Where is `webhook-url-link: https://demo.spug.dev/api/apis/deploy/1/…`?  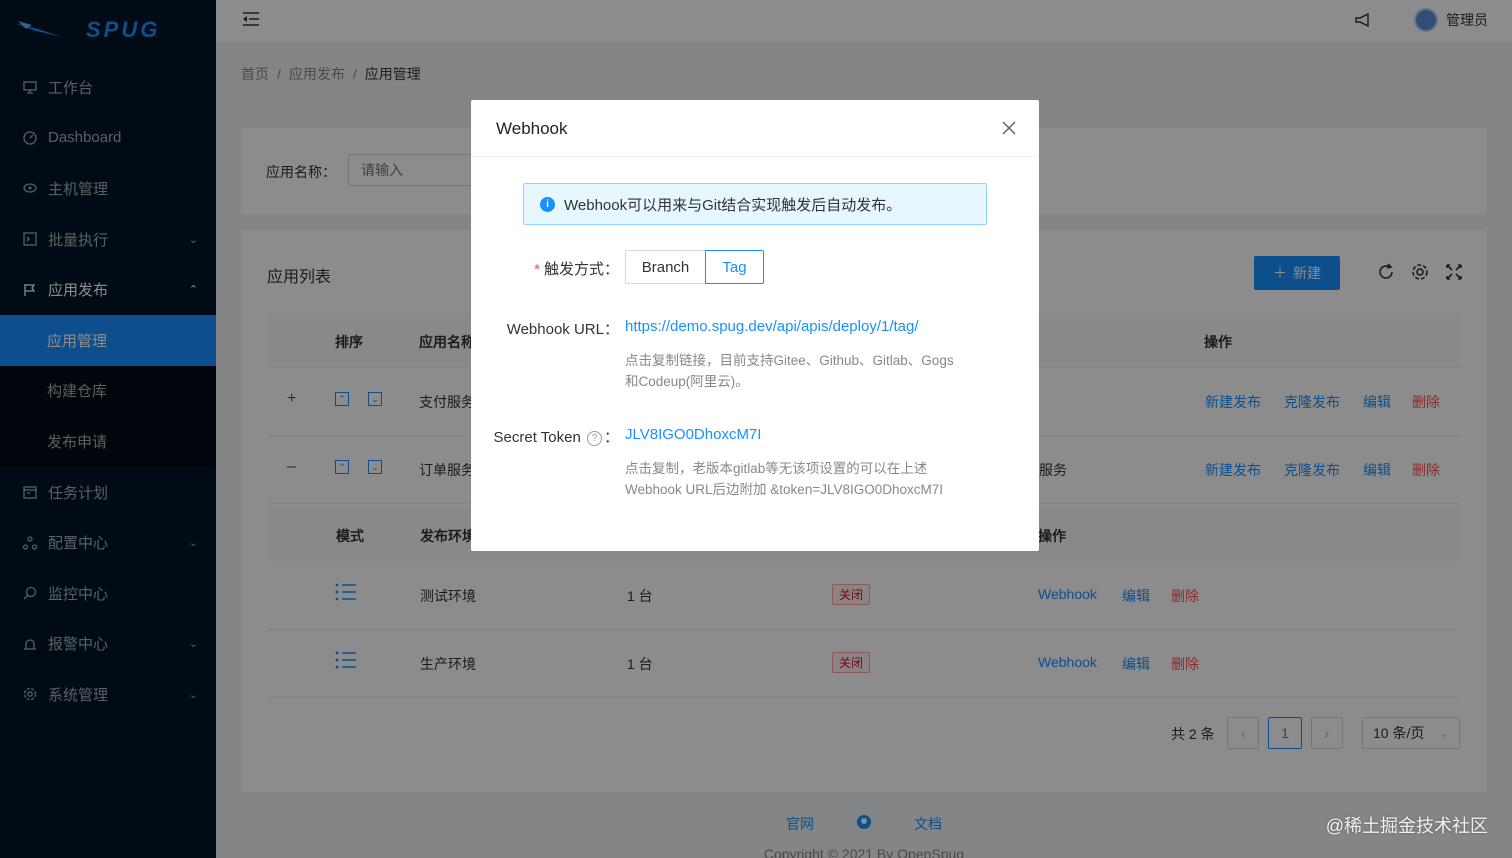
webhook-url-link: https://demo.spug.dev/api/apis/deploy/1/… is located at coordinates (772, 326).